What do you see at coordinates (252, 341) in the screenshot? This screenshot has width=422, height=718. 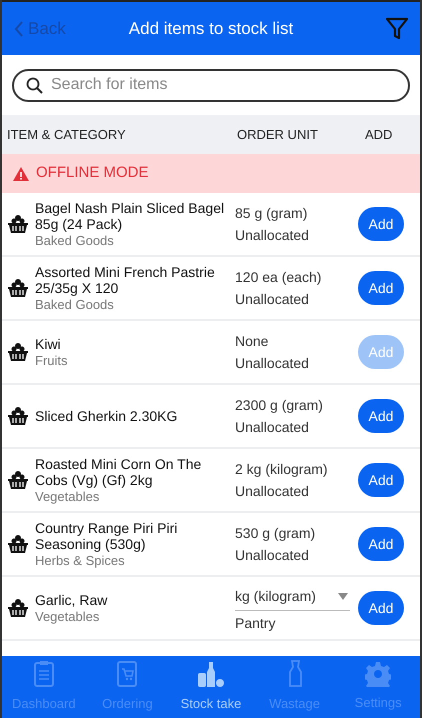 I see `order-unit: None` at bounding box center [252, 341].